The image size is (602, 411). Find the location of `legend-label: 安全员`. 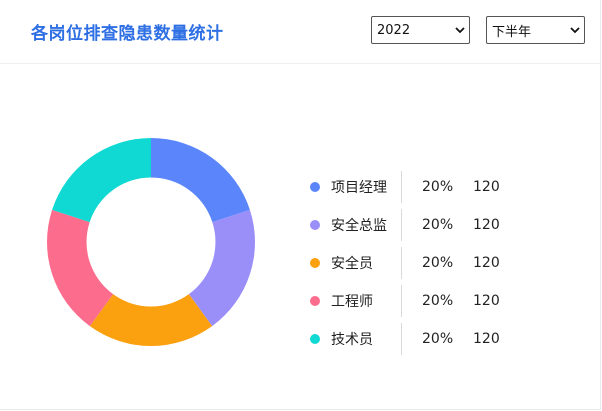

legend-label: 安全员 is located at coordinates (352, 264).